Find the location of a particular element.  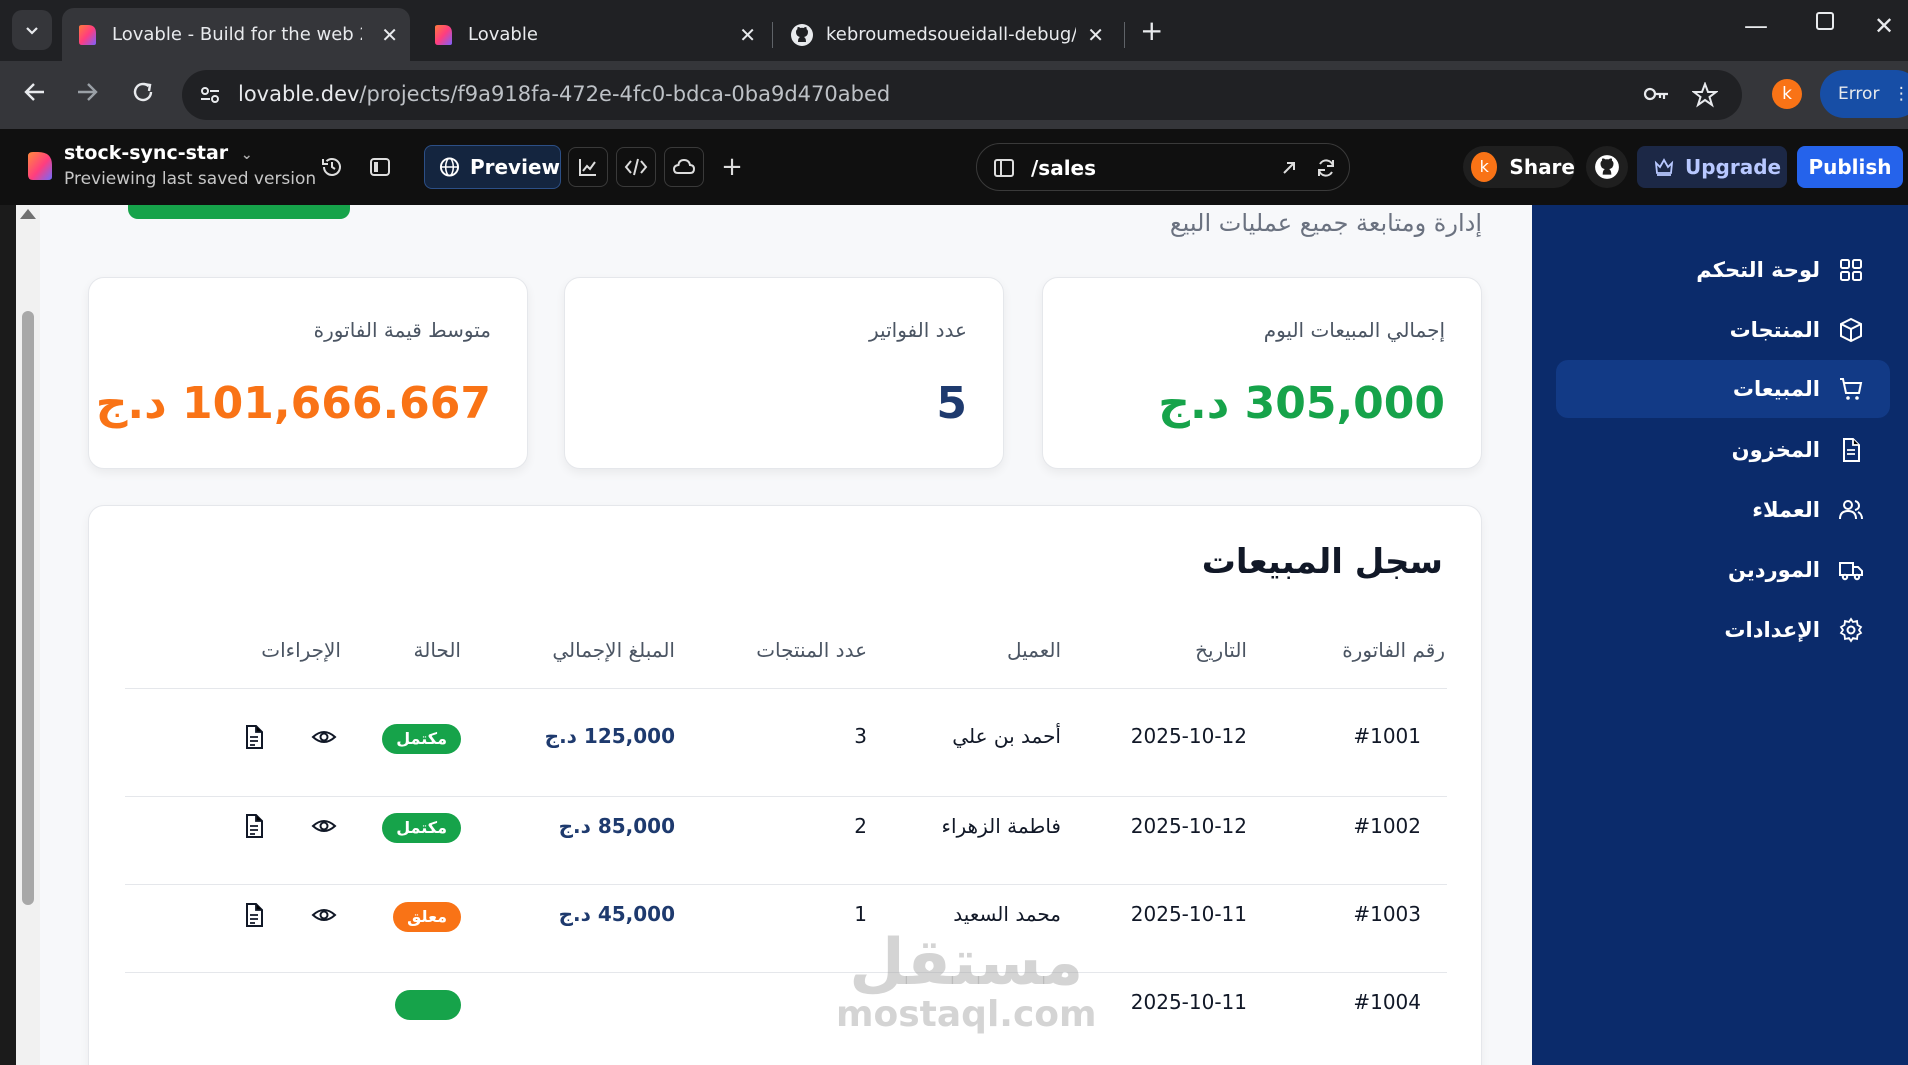

header-divider is located at coordinates (786, 688).